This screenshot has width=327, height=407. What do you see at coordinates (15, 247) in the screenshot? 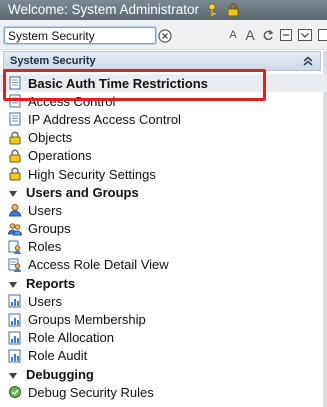
I see `roles-icon` at bounding box center [15, 247].